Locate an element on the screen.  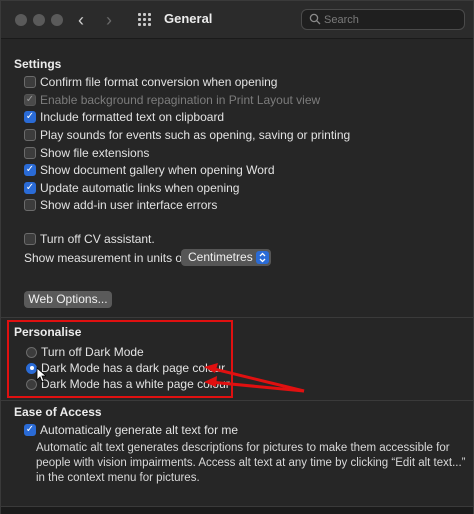
annotation-arrows-icon is located at coordinates (254, 378).